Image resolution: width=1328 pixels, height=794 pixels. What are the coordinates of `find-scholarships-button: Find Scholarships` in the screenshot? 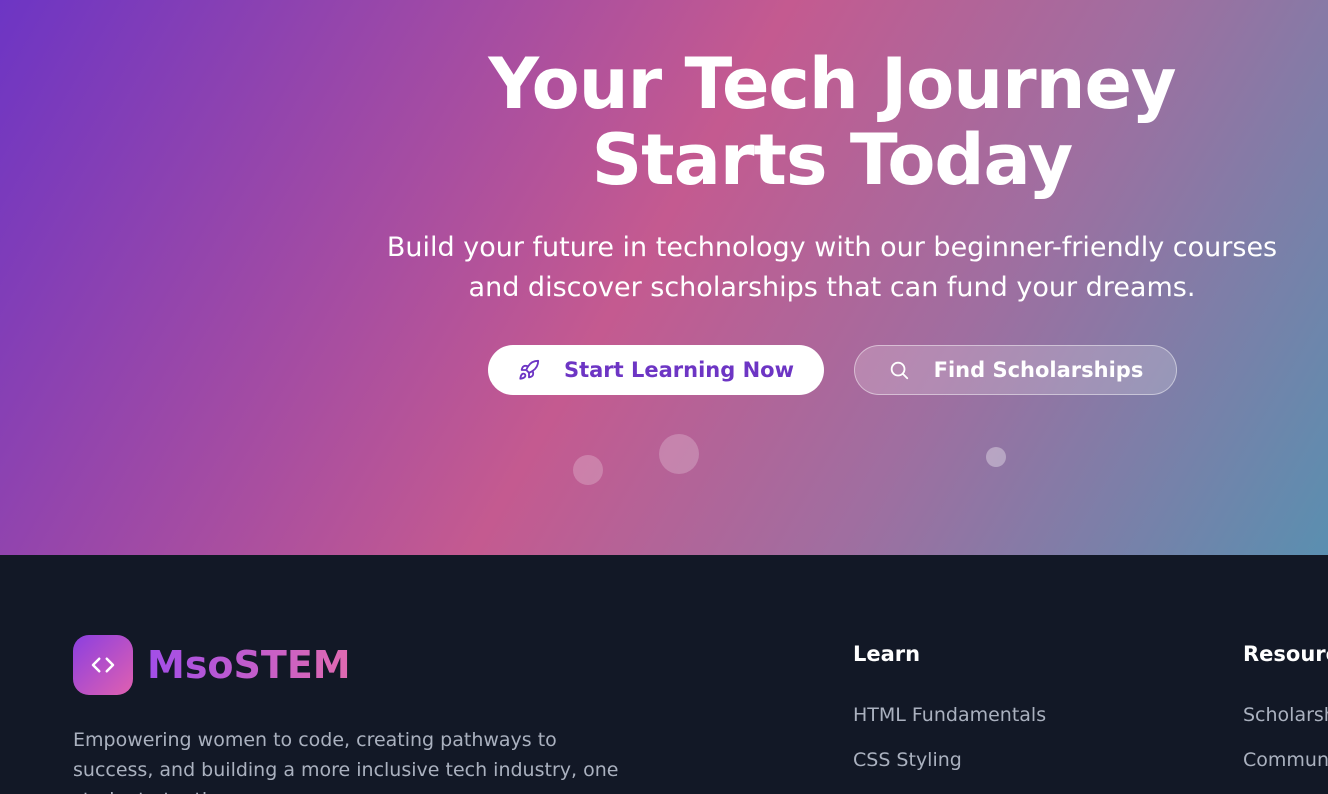 It's located at (1015, 370).